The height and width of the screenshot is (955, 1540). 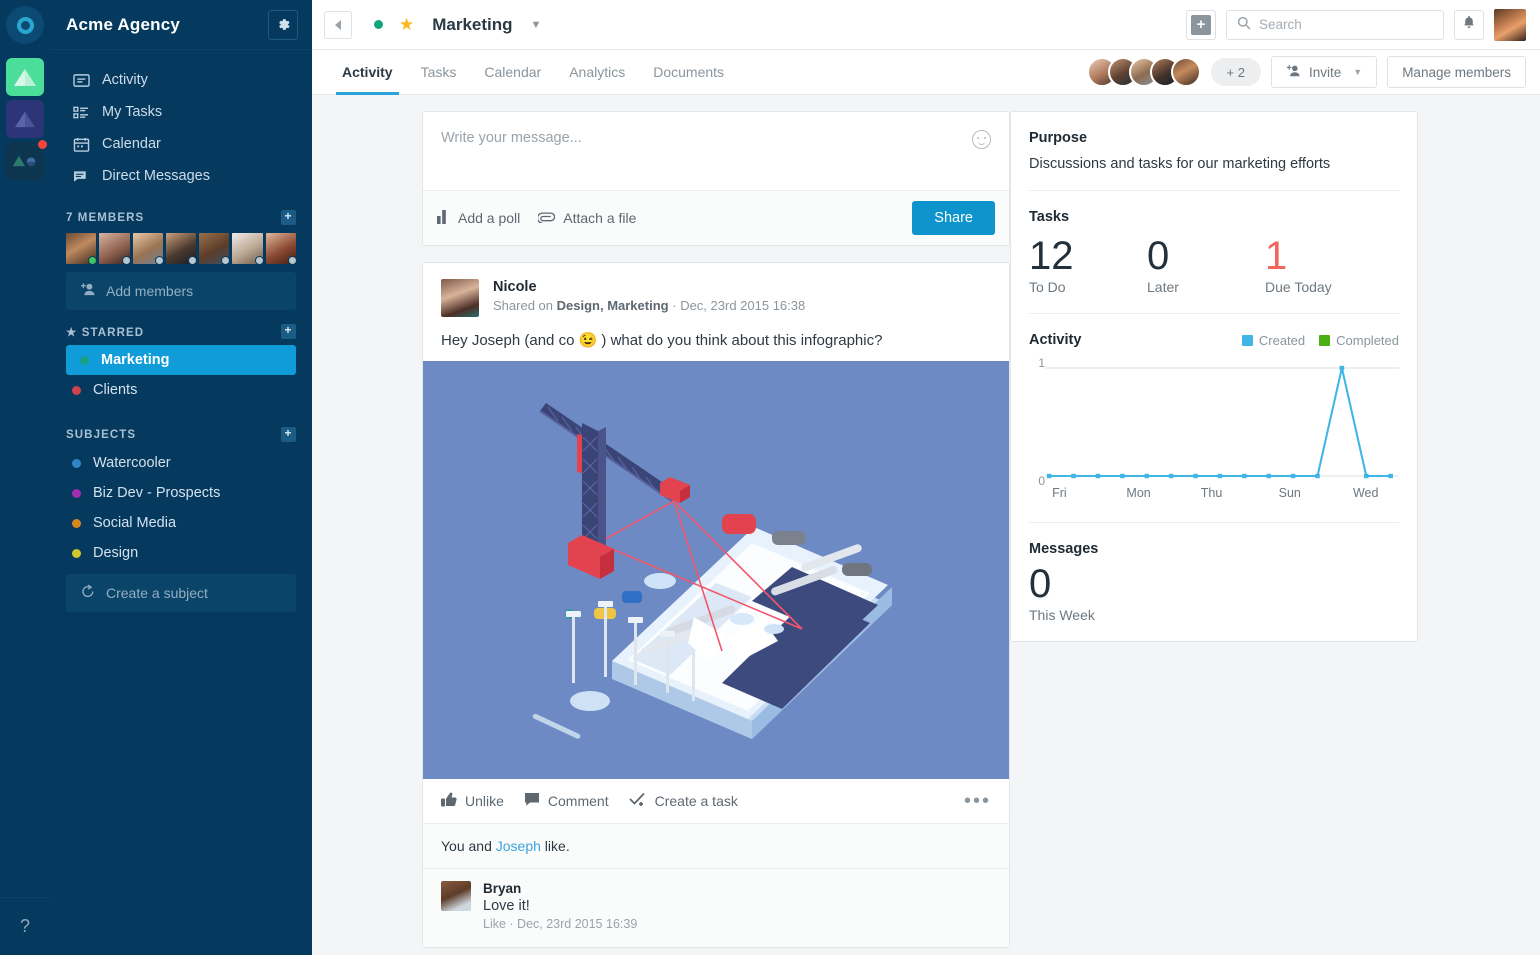 I want to click on sidebar-subject-design: Design, so click(x=181, y=553).